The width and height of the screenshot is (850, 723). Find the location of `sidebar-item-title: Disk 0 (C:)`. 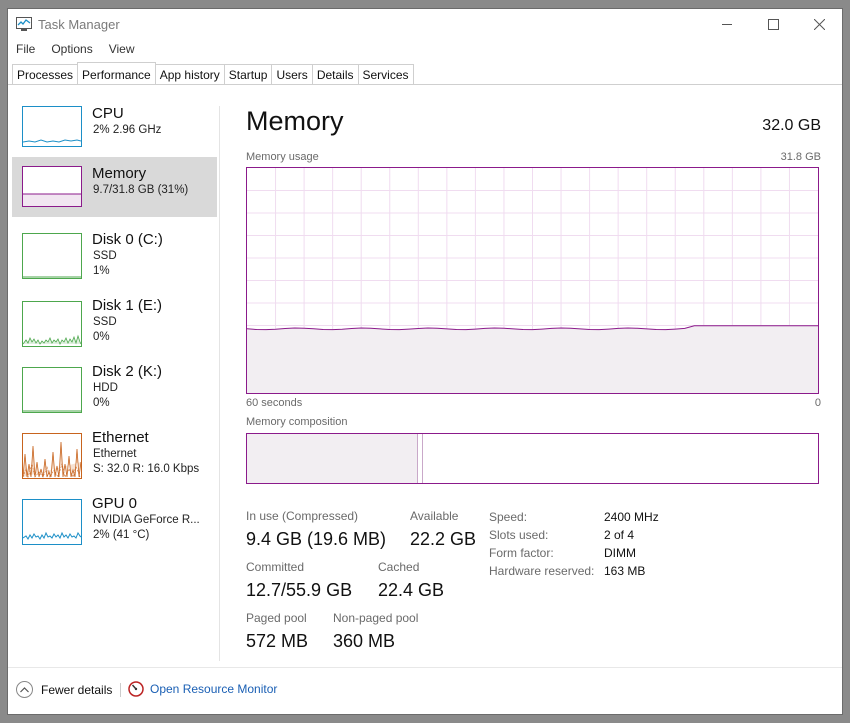

sidebar-item-title: Disk 0 (C:) is located at coordinates (127, 239).